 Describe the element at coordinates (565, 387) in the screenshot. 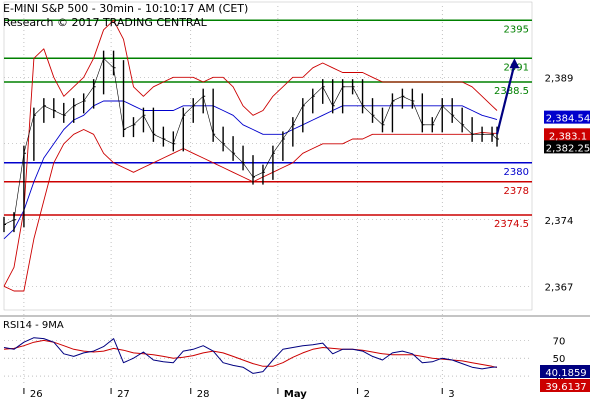

I see `rsi-ma-value-label: 39.6137` at that location.